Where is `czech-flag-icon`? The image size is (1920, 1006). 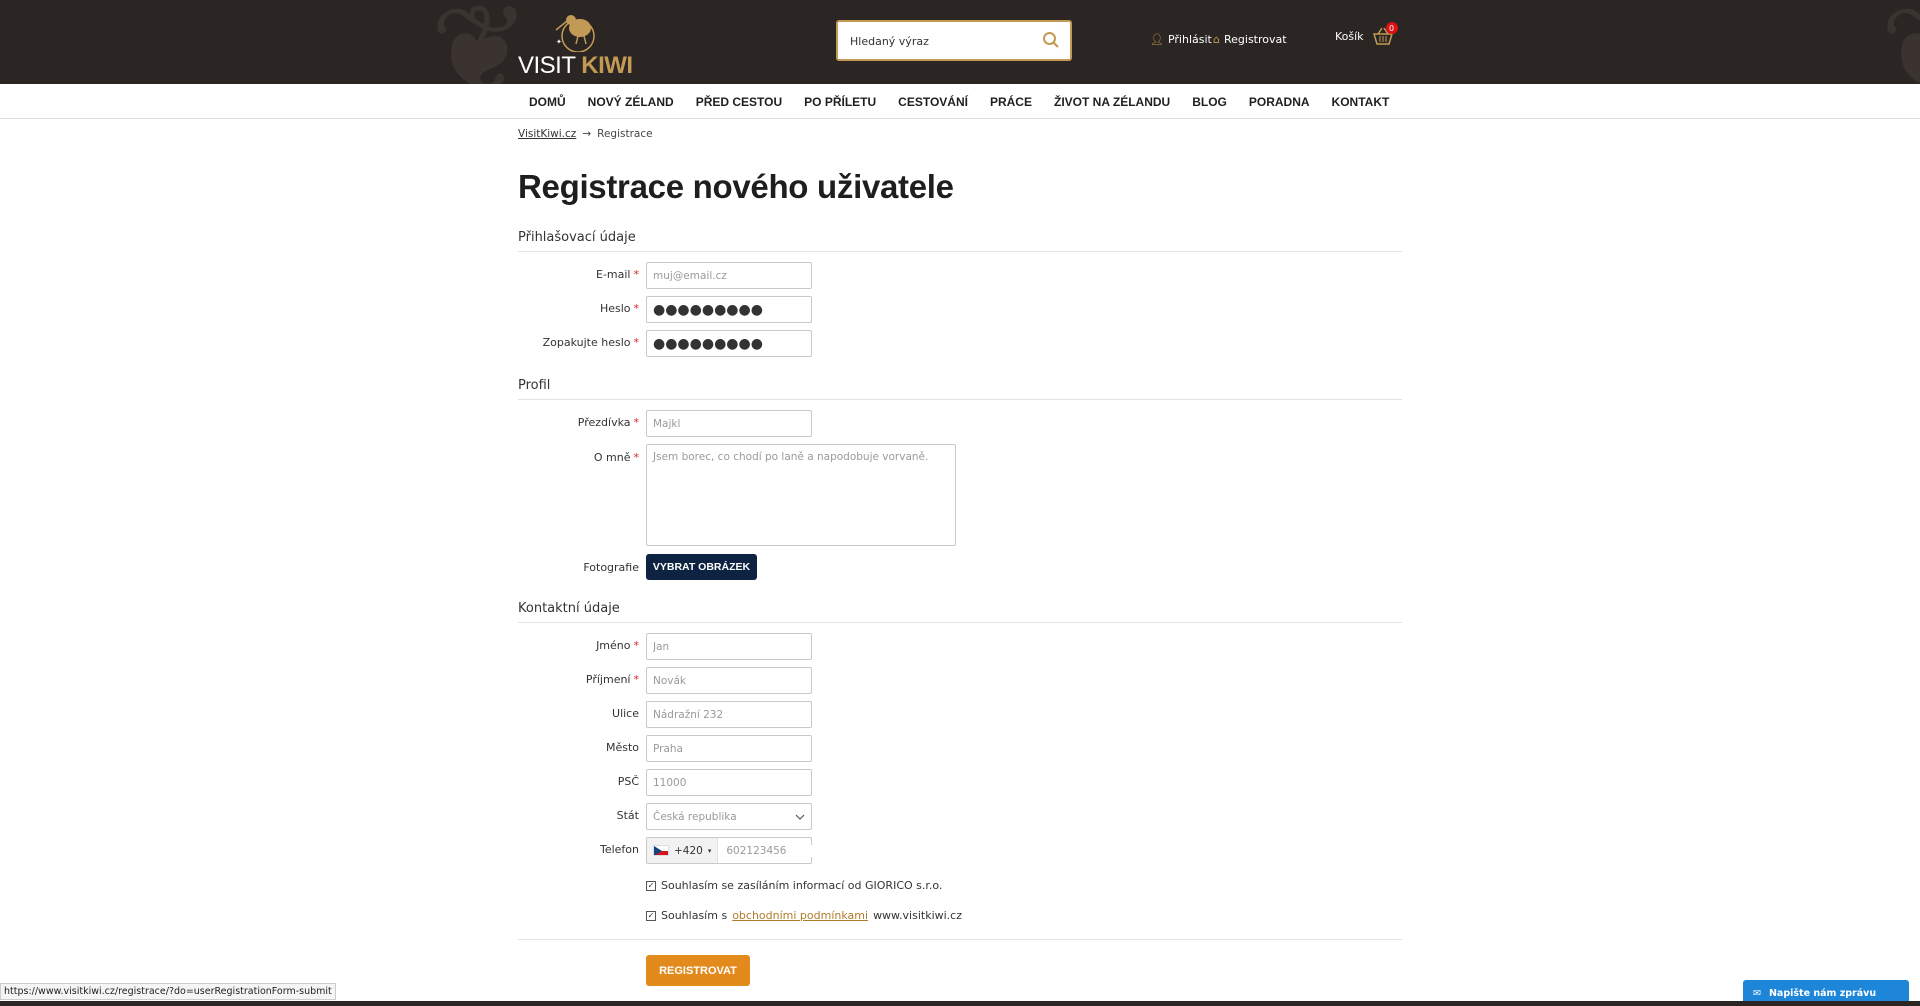 czech-flag-icon is located at coordinates (661, 850).